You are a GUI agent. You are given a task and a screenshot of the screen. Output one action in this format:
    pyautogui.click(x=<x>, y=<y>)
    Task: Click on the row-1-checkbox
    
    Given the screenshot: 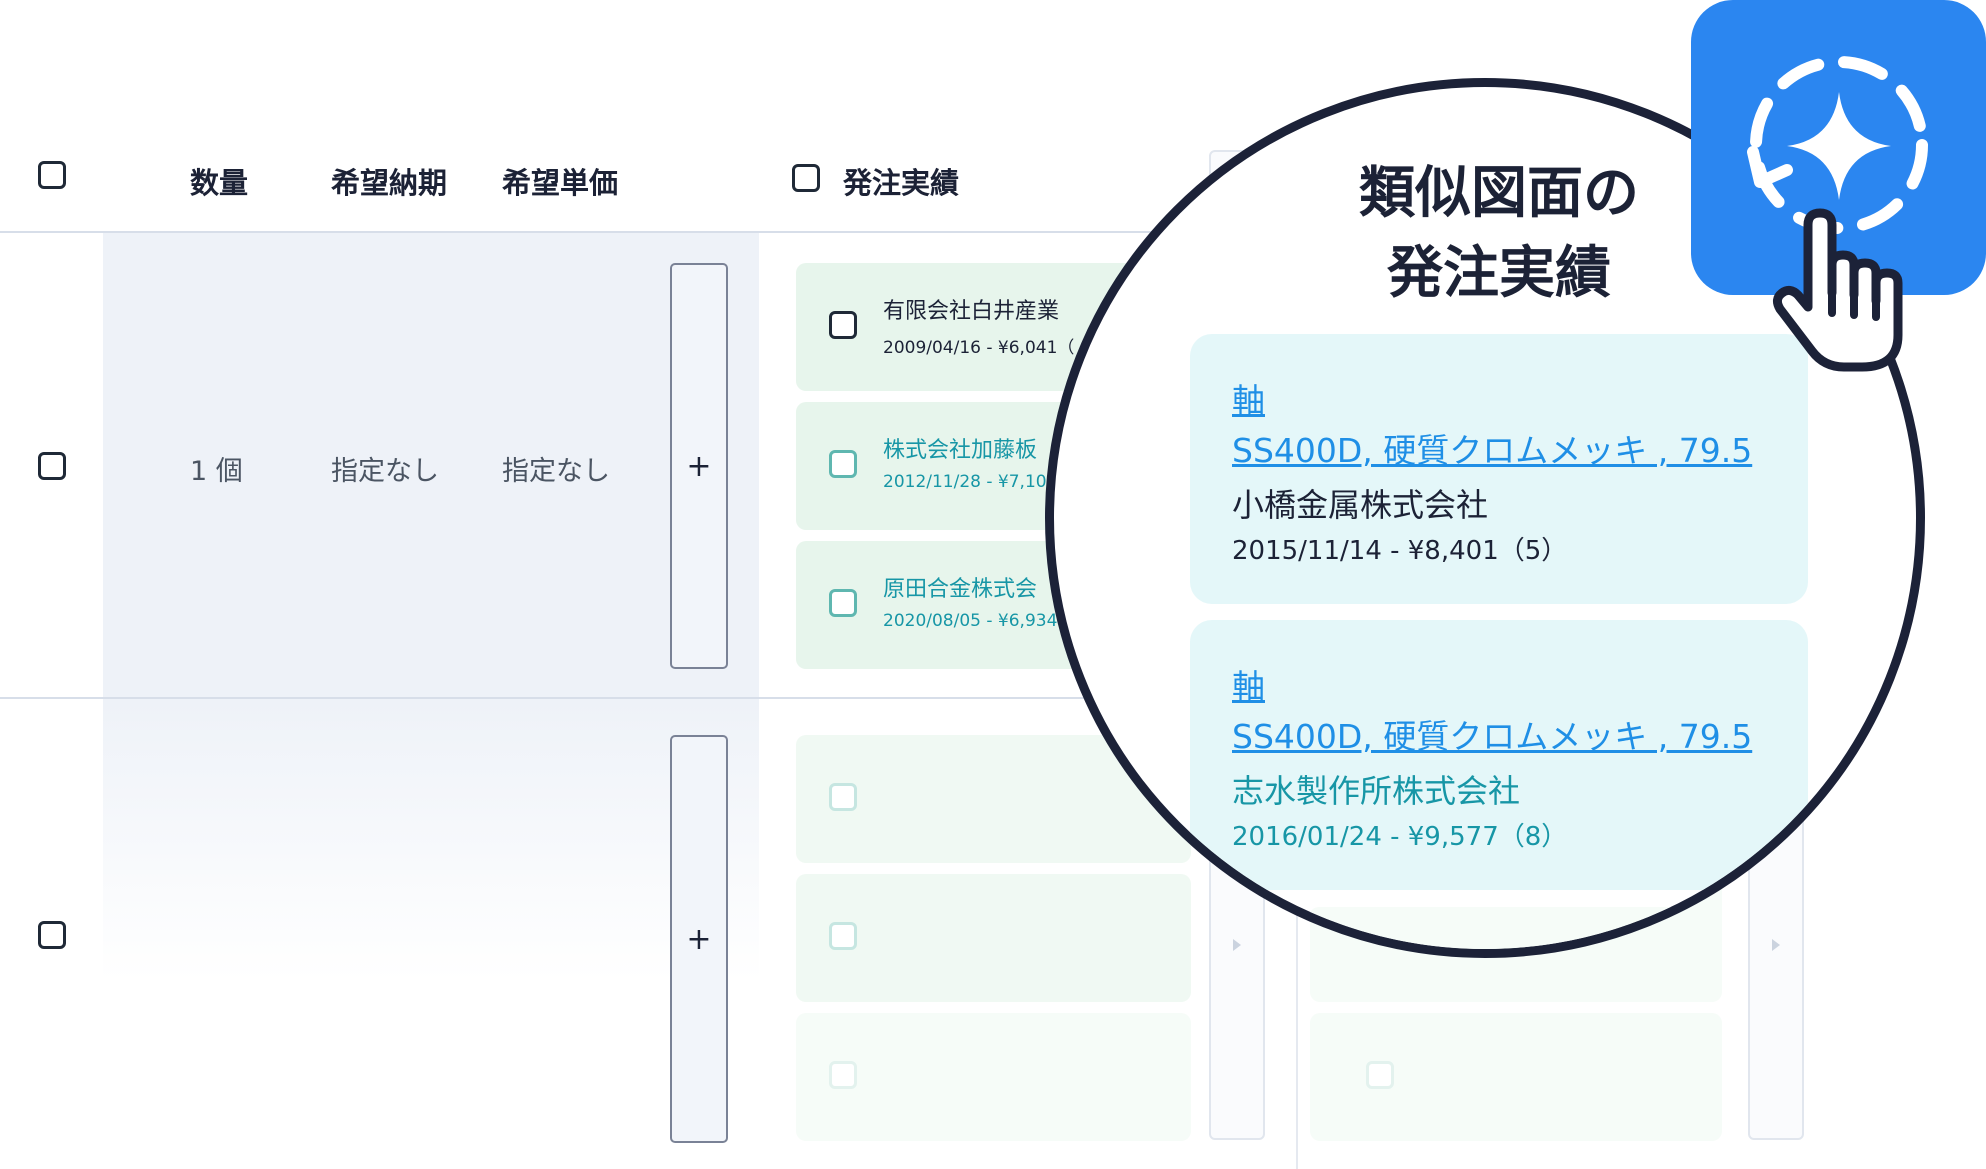 What is the action you would take?
    pyautogui.click(x=52, y=466)
    